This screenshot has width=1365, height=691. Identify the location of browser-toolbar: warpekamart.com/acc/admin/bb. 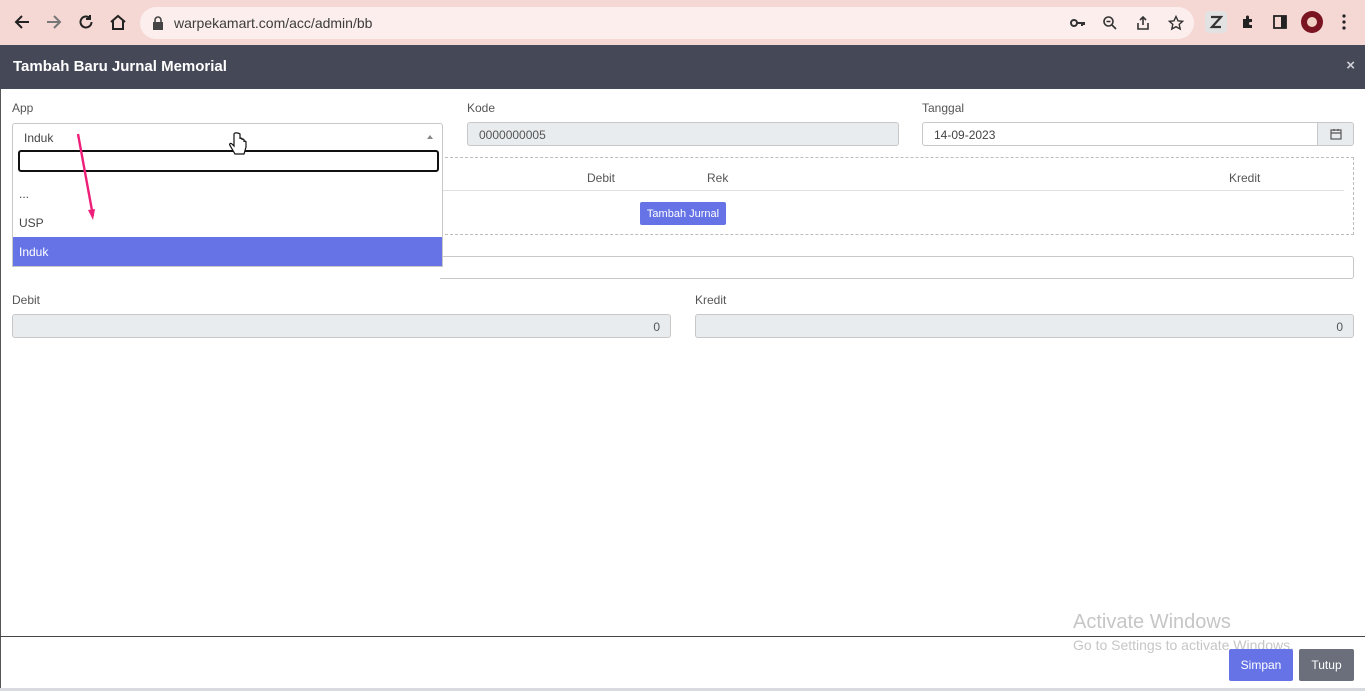
(682, 22).